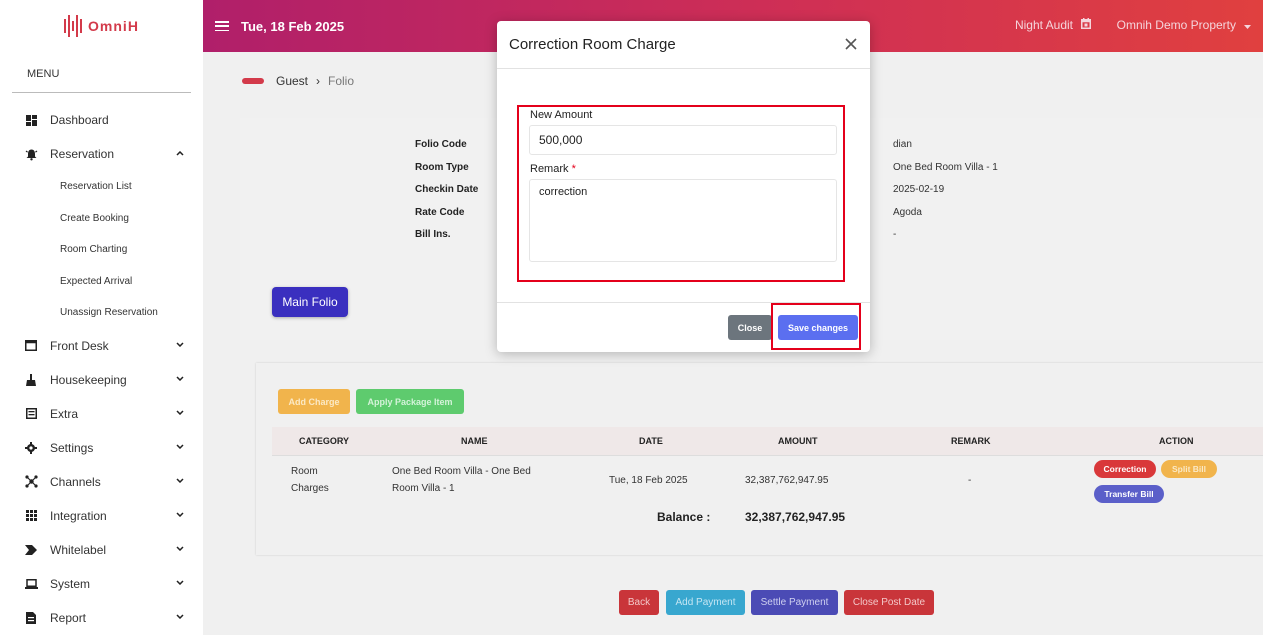 Image resolution: width=1263 pixels, height=635 pixels. Describe the element at coordinates (683, 140) in the screenshot. I see `new-amount-input` at that location.